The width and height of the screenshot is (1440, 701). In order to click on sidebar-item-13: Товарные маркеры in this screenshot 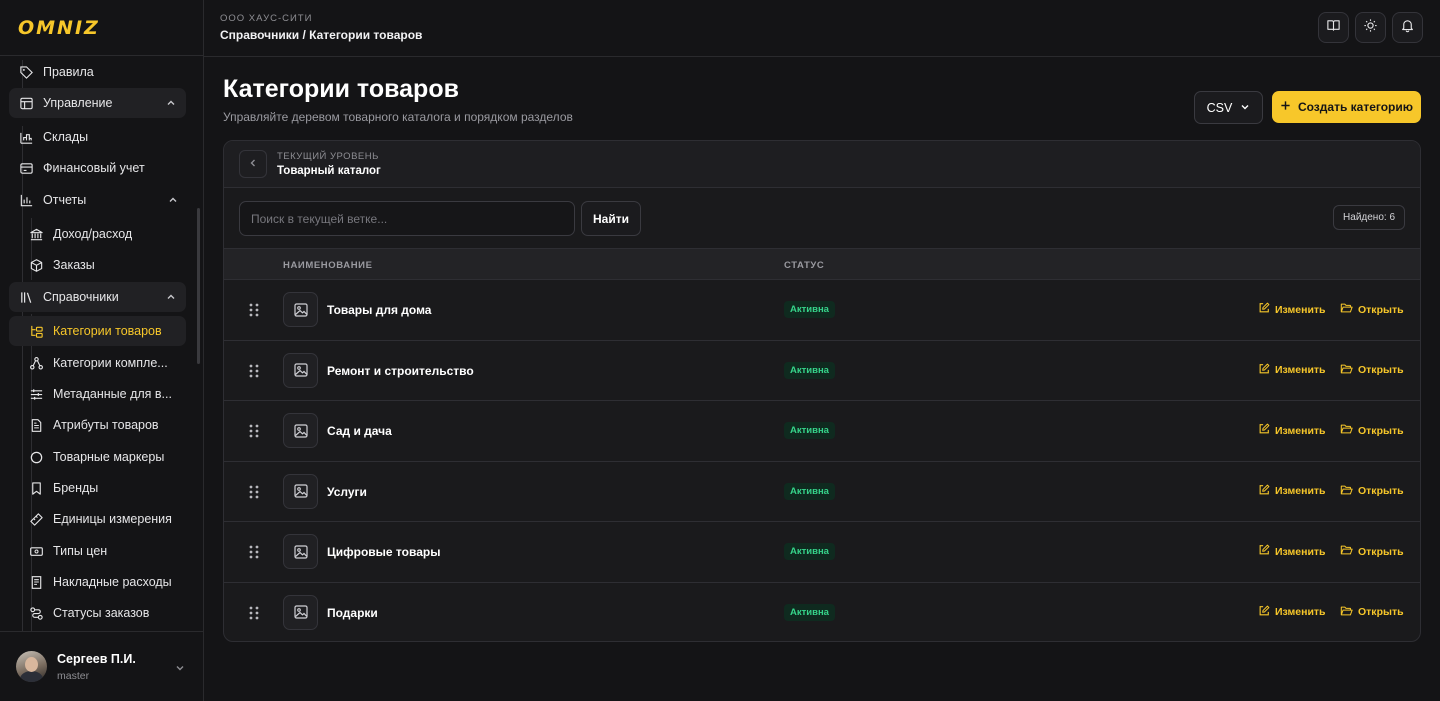, I will do `click(108, 457)`.